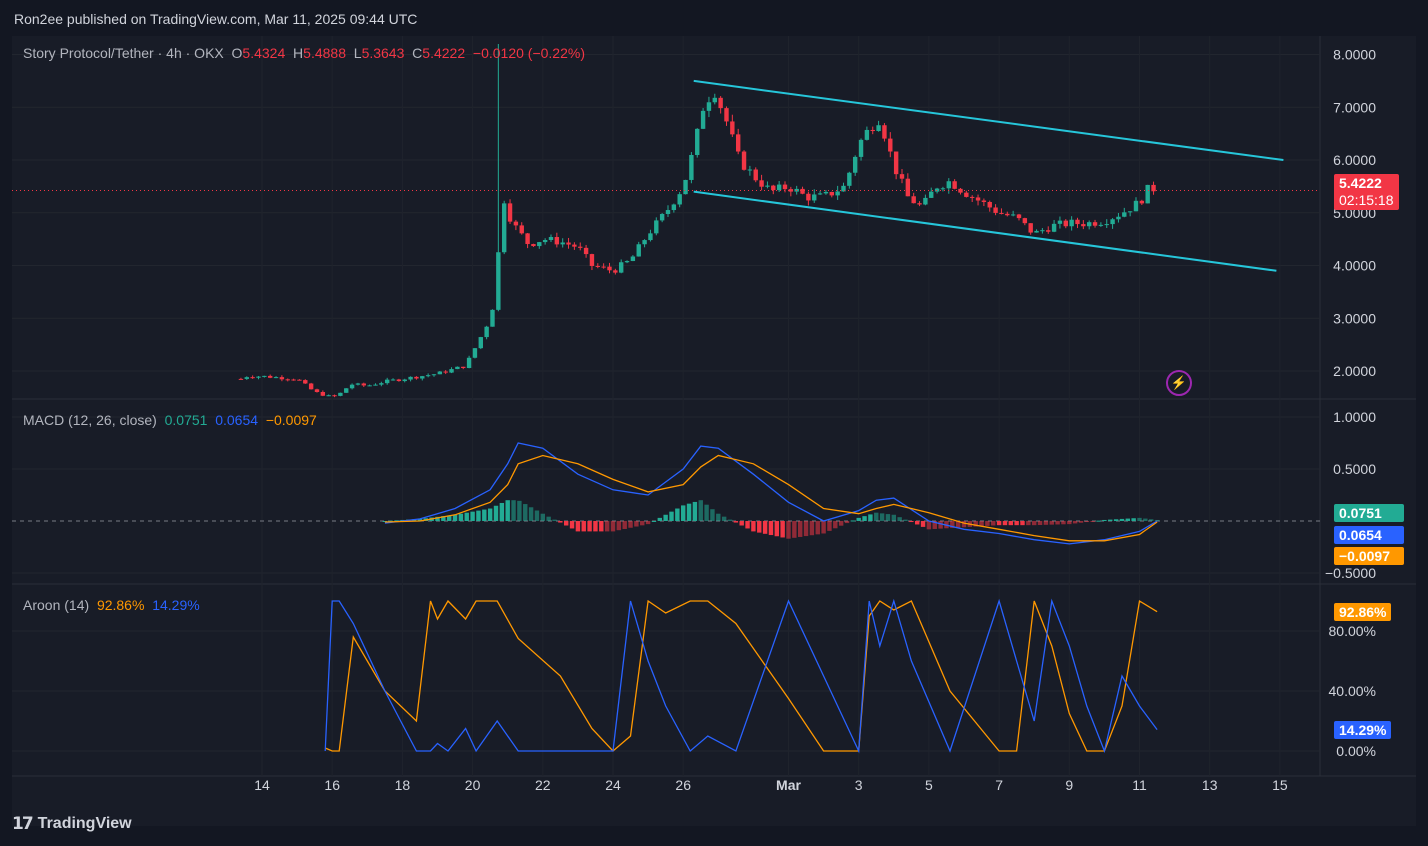 The width and height of the screenshot is (1428, 846). What do you see at coordinates (1369, 513) in the screenshot?
I see `macd-tag-hist: 0.0751` at bounding box center [1369, 513].